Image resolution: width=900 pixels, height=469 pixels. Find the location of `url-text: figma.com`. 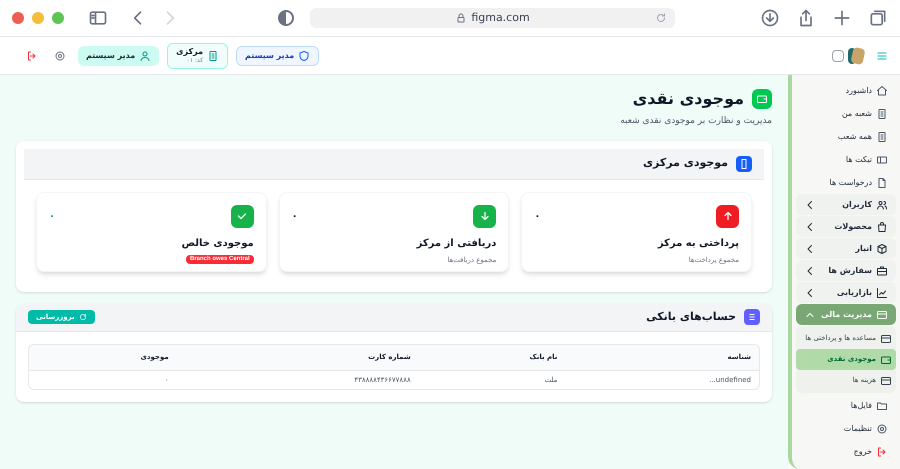

url-text: figma.com is located at coordinates (500, 18).